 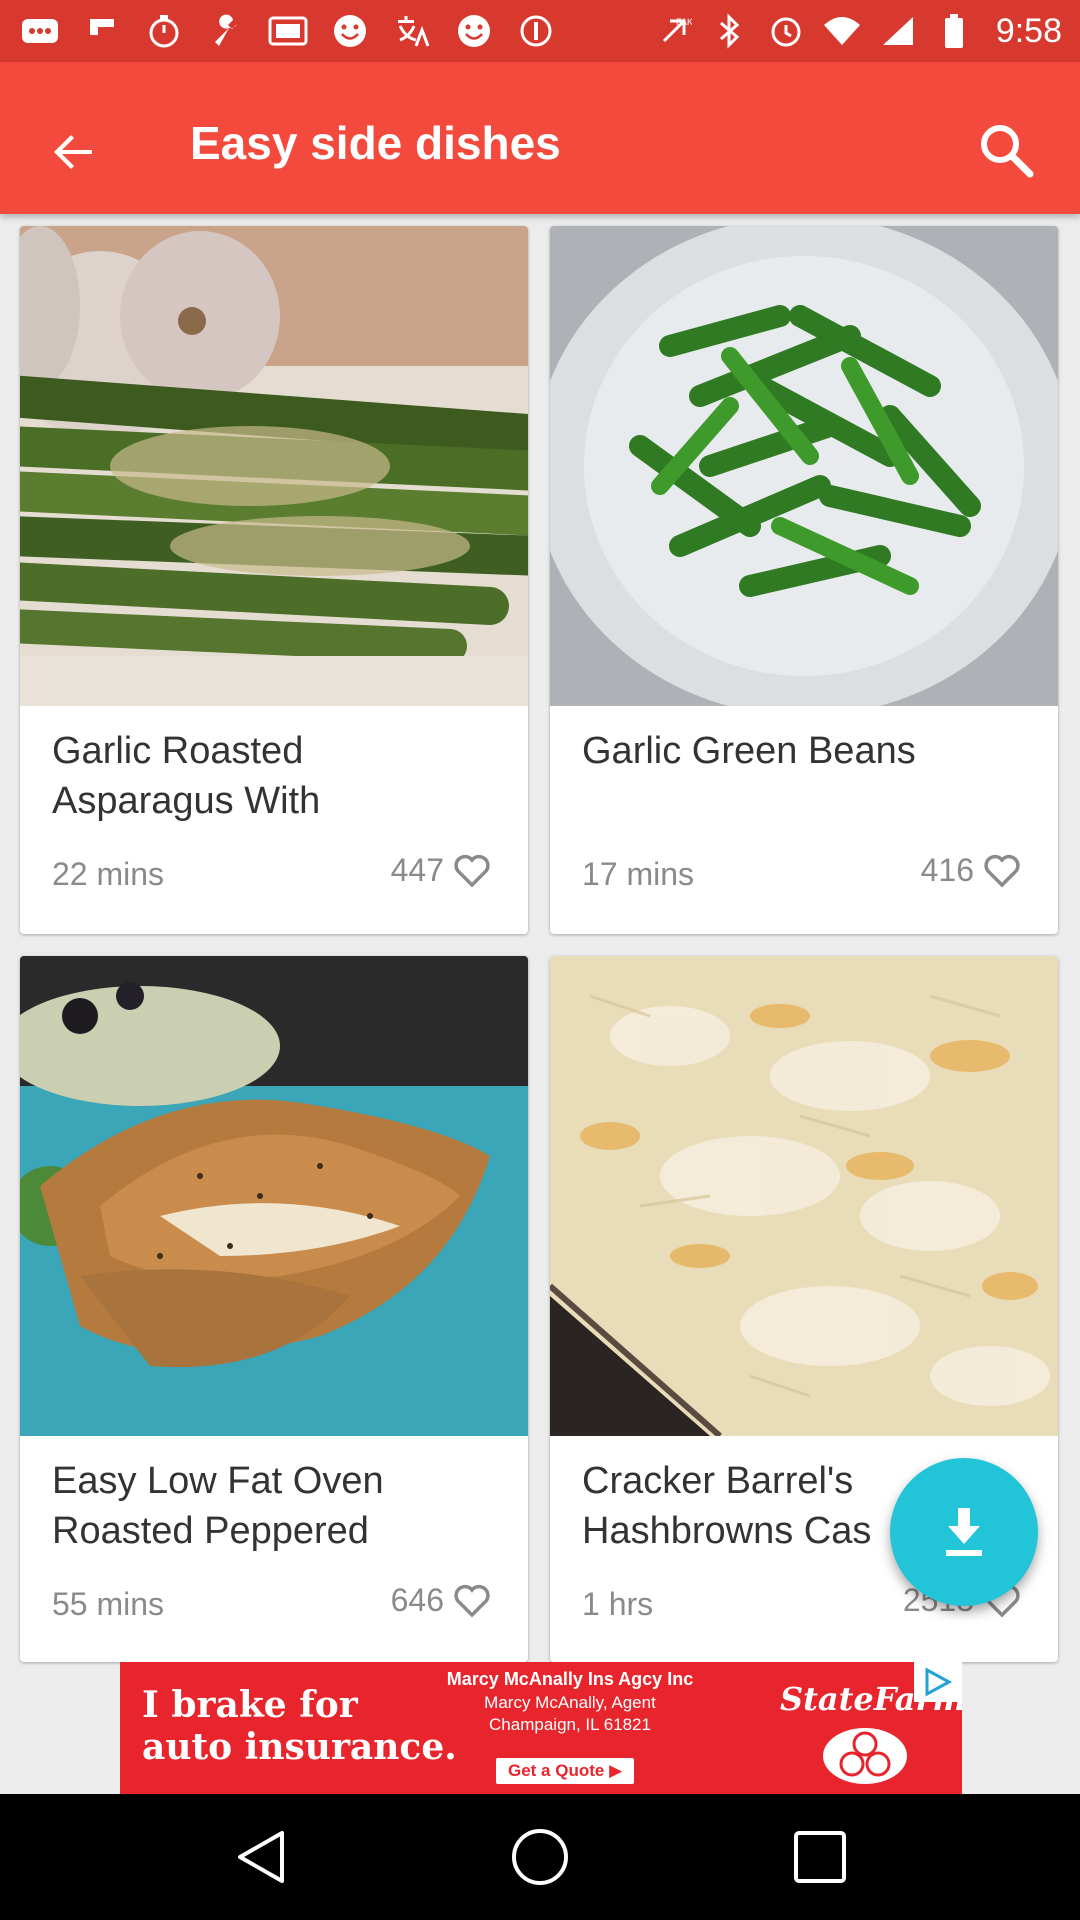 I want to click on status-bar: FAKE 9:58, so click(x=540, y=31).